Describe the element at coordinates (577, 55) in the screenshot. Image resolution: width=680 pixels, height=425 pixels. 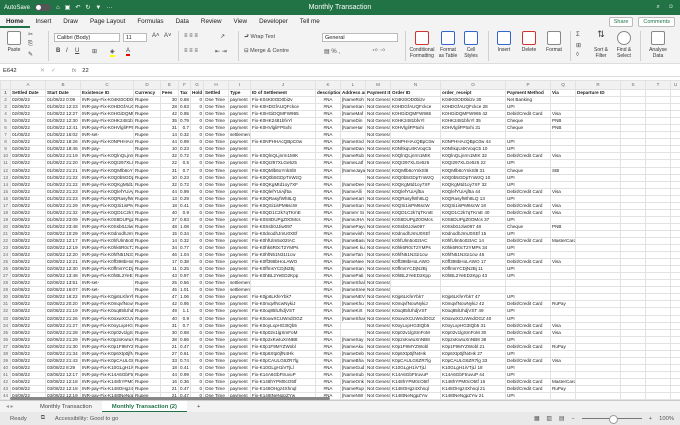
I see `clear-icon: ◊` at that location.